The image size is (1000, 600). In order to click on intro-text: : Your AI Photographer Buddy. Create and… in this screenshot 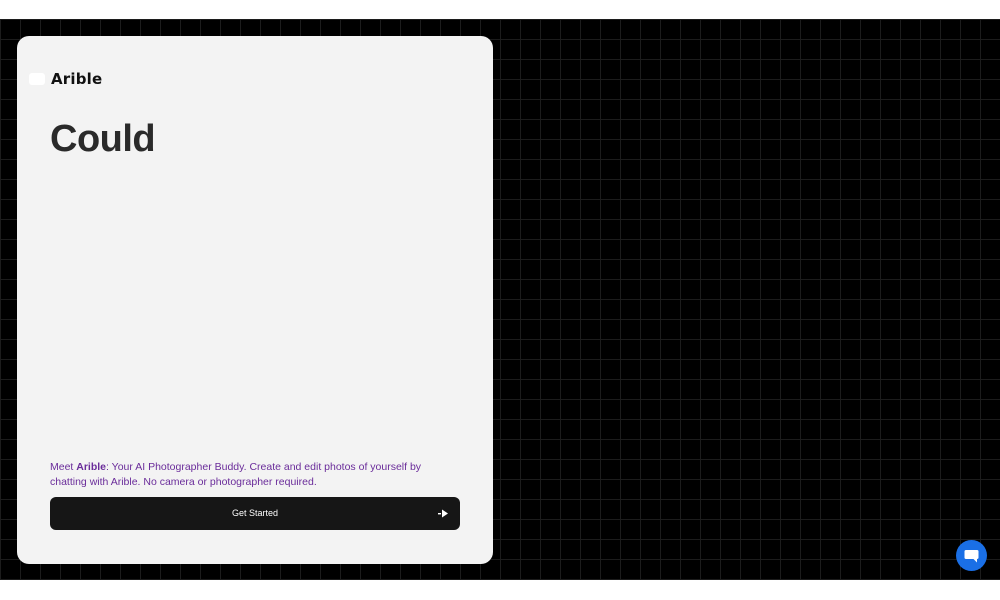, I will do `click(236, 474)`.